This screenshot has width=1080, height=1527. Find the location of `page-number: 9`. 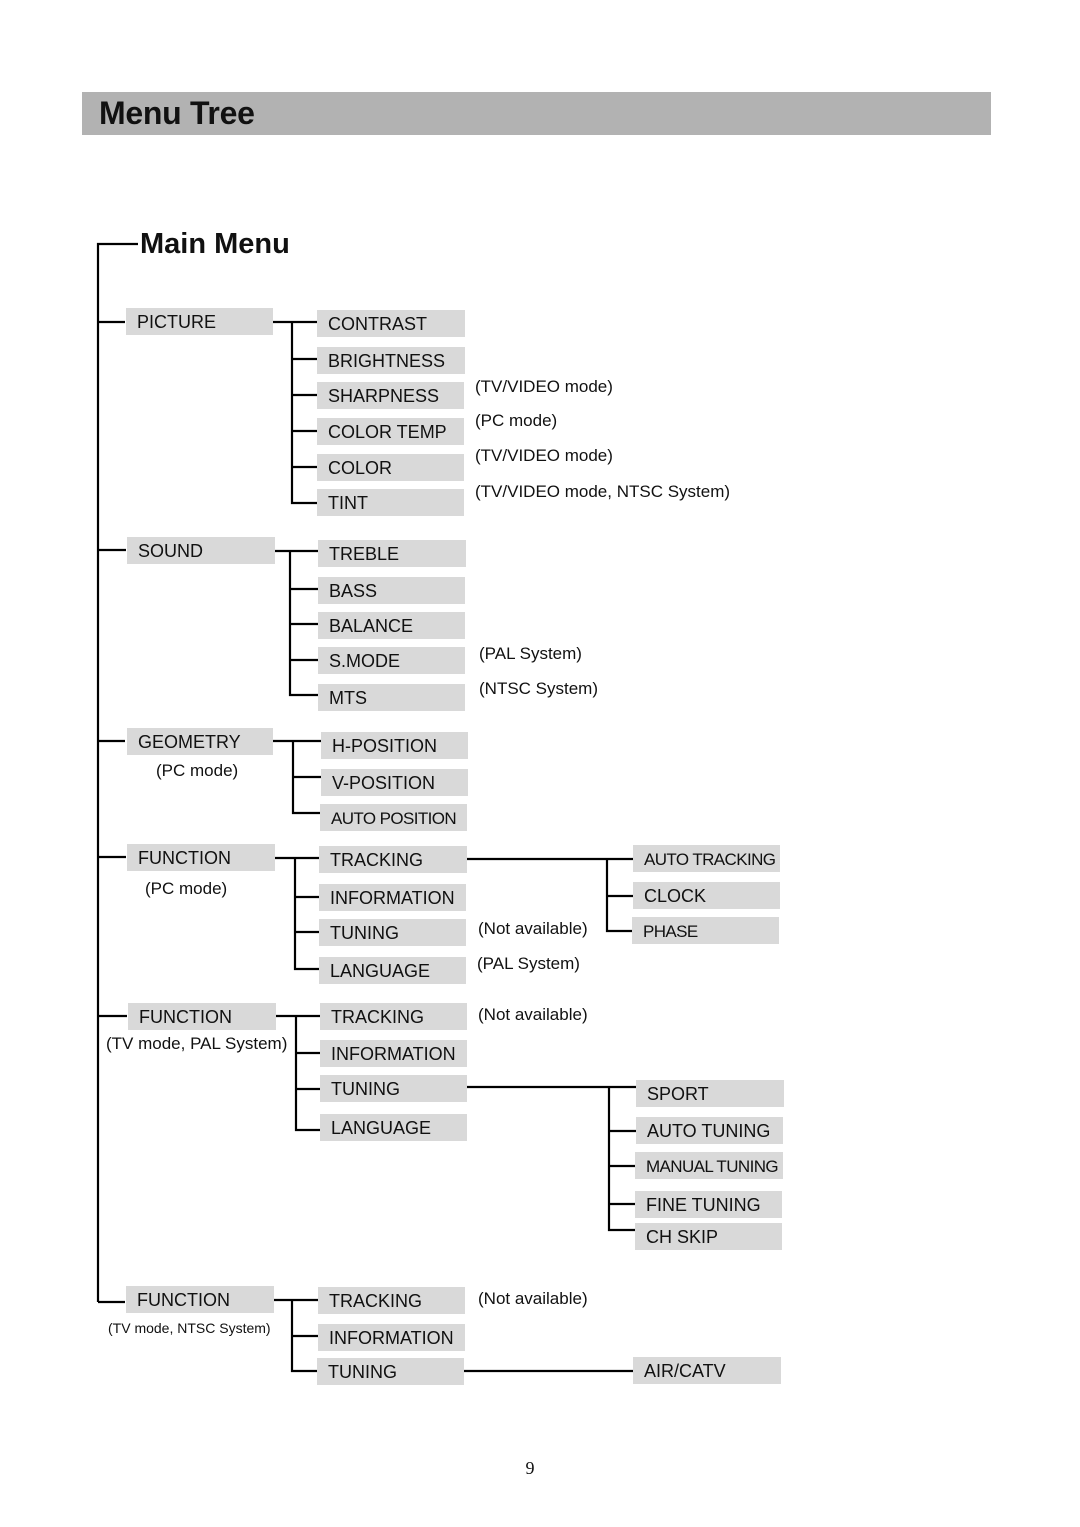

page-number: 9 is located at coordinates (530, 1468).